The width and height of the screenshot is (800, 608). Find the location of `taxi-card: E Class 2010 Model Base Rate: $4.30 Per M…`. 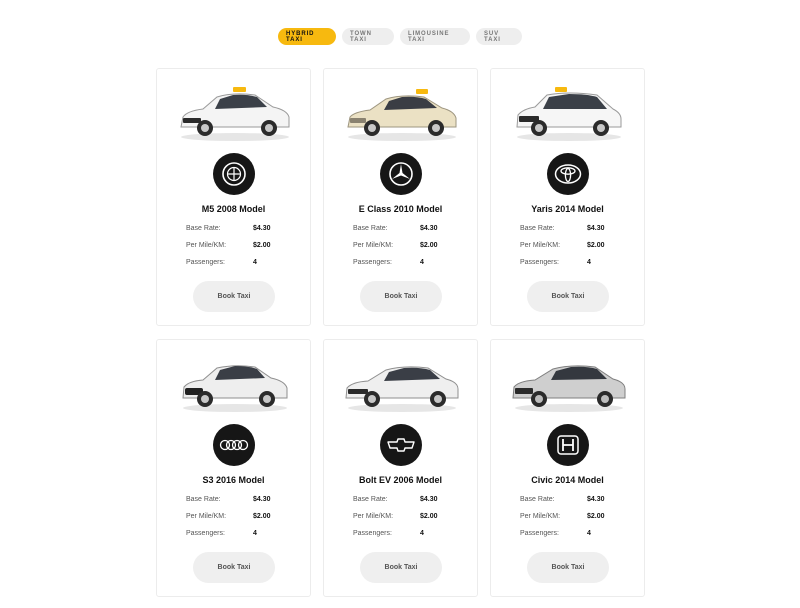

taxi-card: E Class 2010 Model Base Rate: $4.30 Per M… is located at coordinates (400, 197).